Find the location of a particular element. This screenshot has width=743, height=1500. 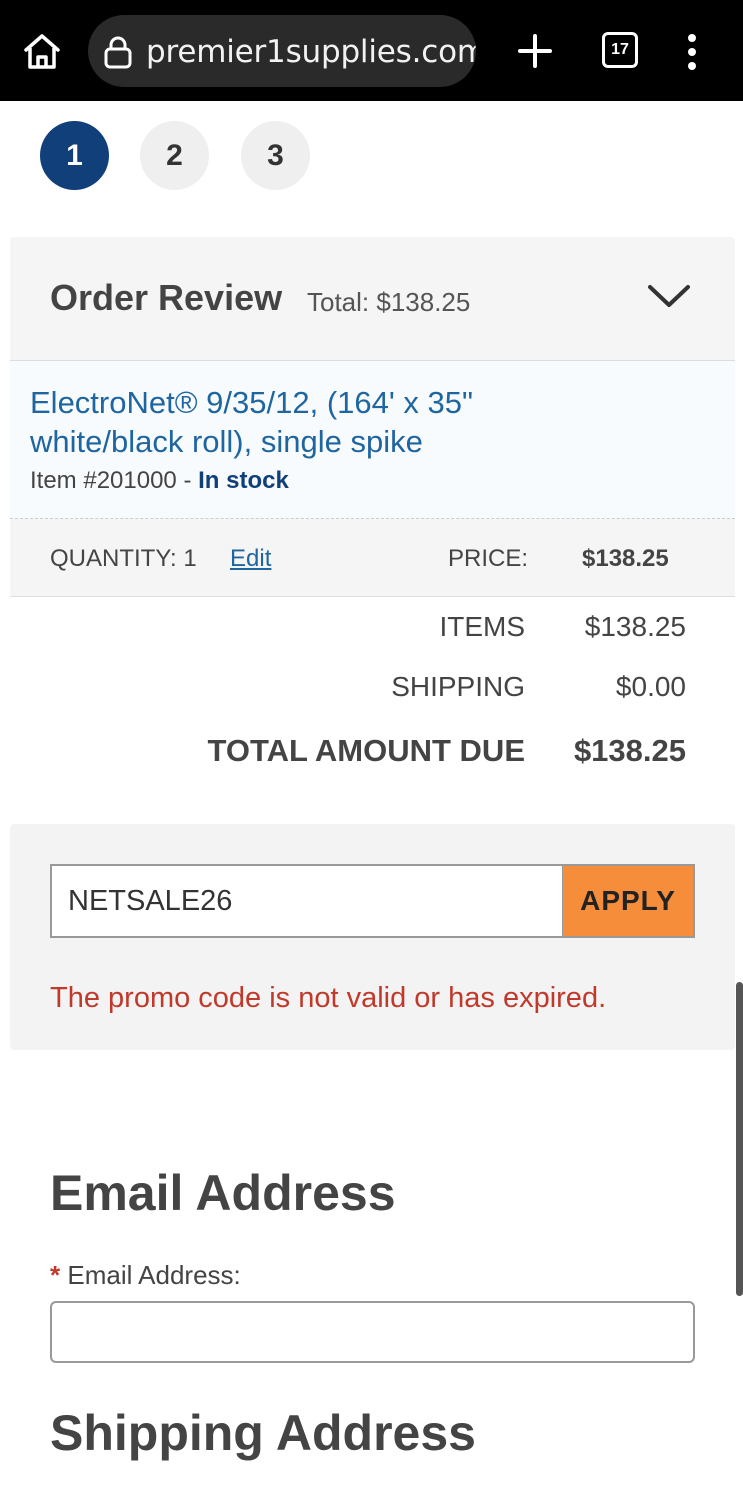

shipping-label: SHIPPING is located at coordinates (458, 686).